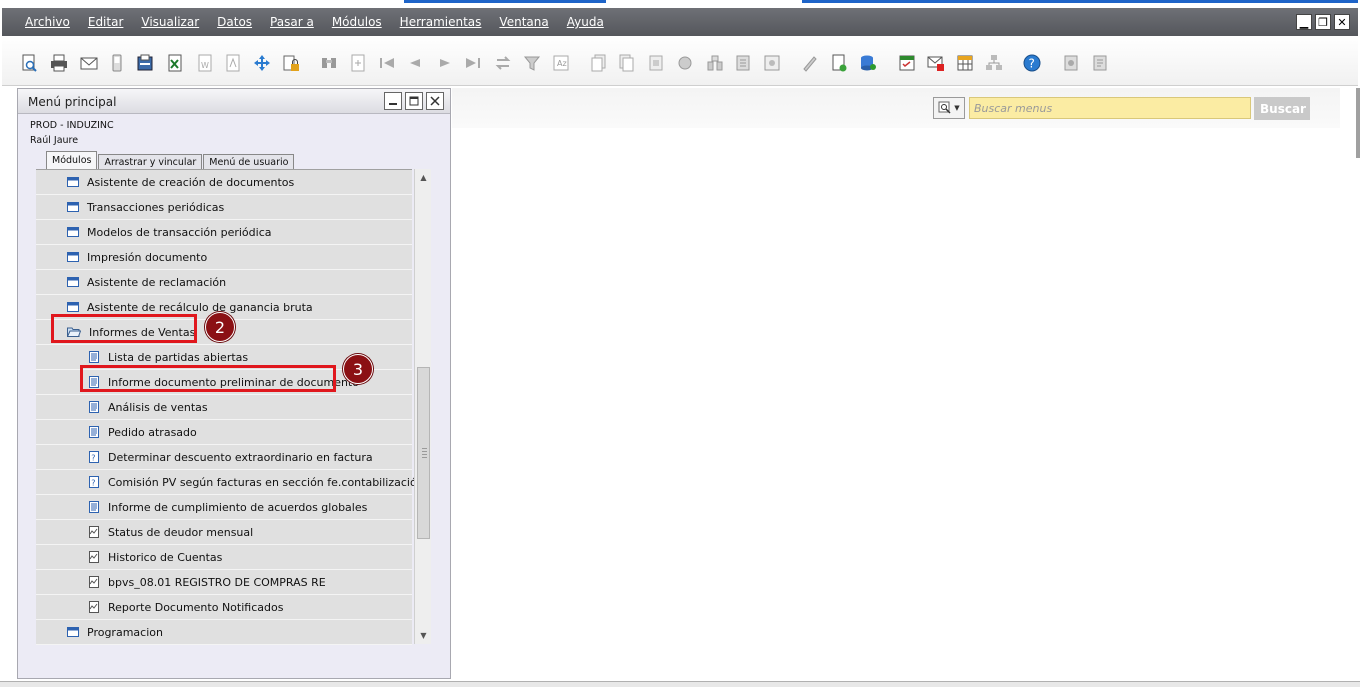  I want to click on menu-visualizar: Visualizar, so click(167, 22).